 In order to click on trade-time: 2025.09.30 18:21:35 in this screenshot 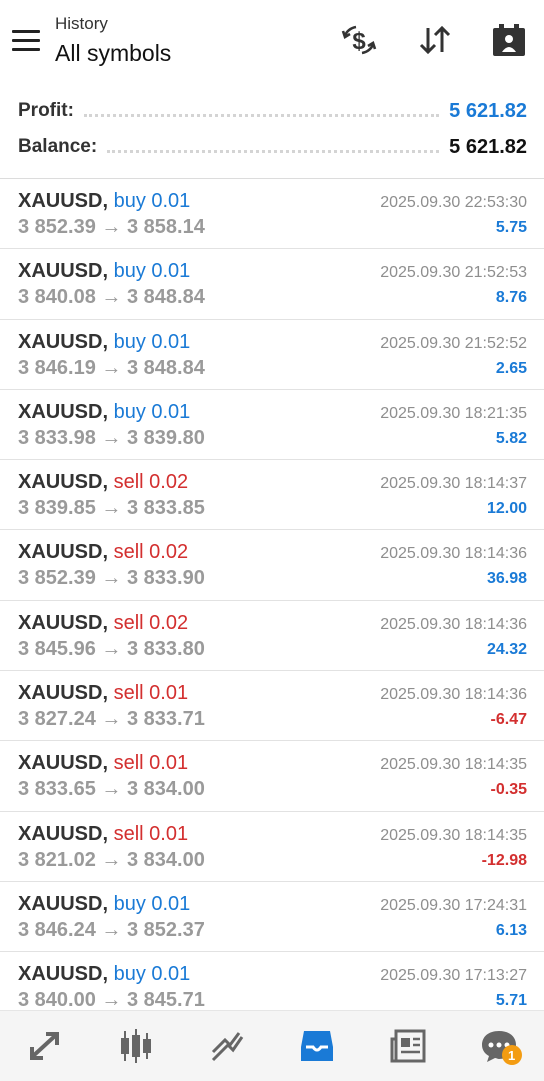, I will do `click(453, 413)`.